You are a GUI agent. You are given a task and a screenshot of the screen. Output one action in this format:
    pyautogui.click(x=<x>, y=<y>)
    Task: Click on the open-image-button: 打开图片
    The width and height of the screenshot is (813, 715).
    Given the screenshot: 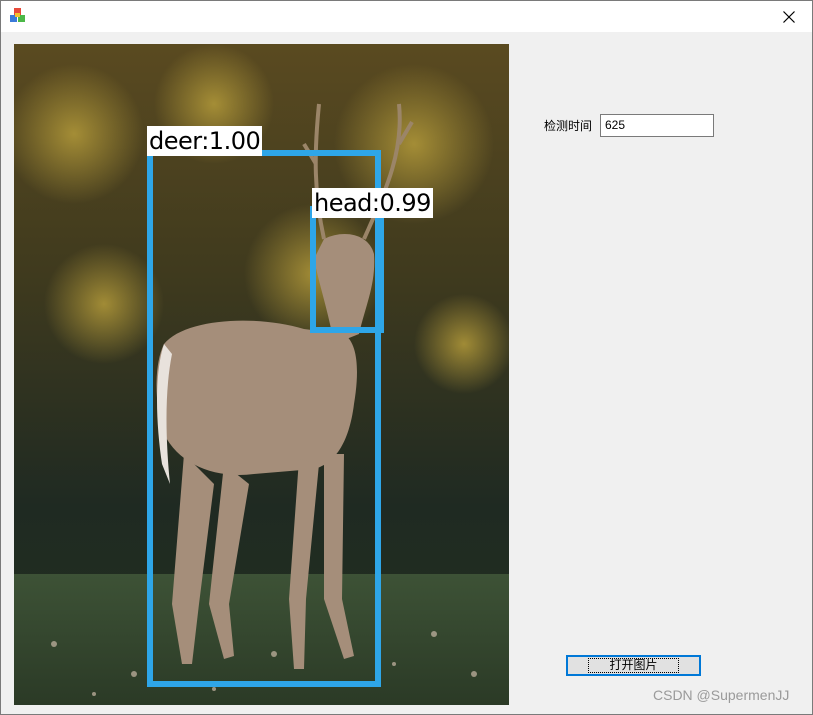 What is the action you would take?
    pyautogui.click(x=633, y=665)
    